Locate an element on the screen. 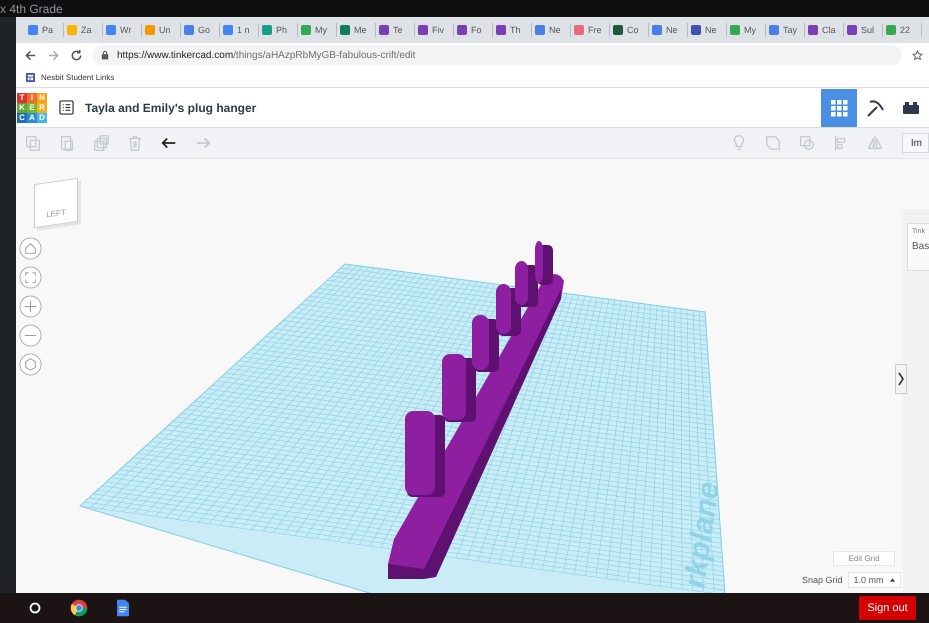 The height and width of the screenshot is (623, 929). pickaxe-icon is located at coordinates (875, 108).